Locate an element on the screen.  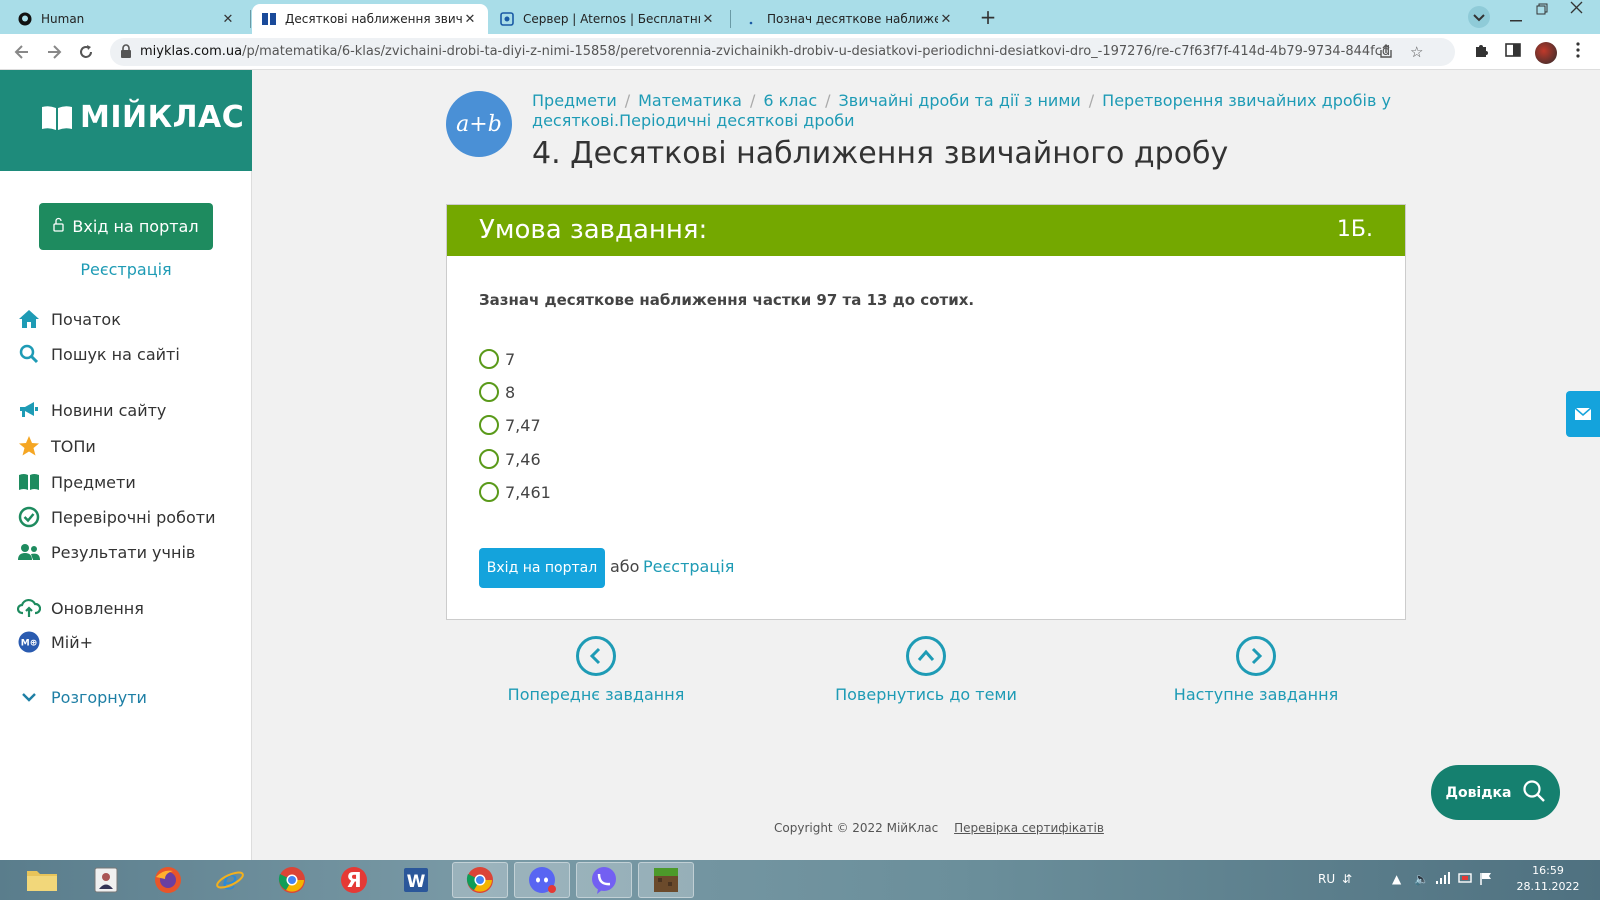
chrome-active-icon is located at coordinates (480, 880).